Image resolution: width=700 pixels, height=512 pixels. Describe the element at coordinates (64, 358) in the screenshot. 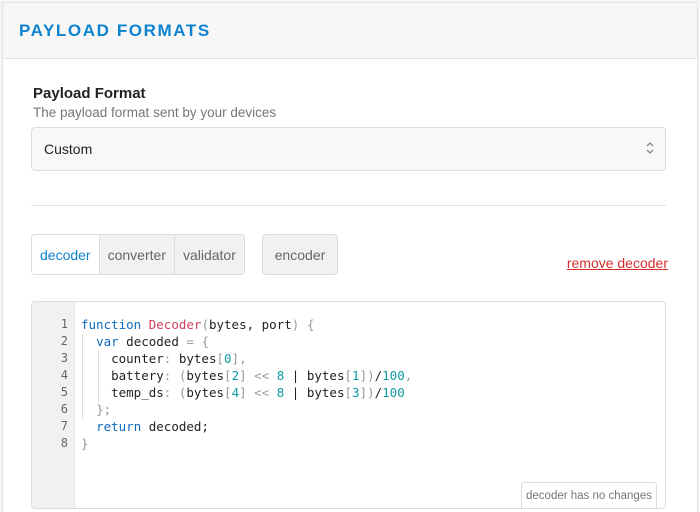

I see `line-number: 3` at that location.